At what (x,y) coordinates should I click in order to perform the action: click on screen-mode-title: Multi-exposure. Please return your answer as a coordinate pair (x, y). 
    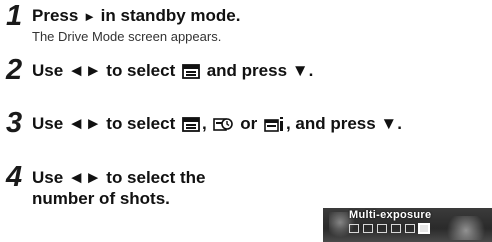
    Looking at the image, I should click on (390, 215).